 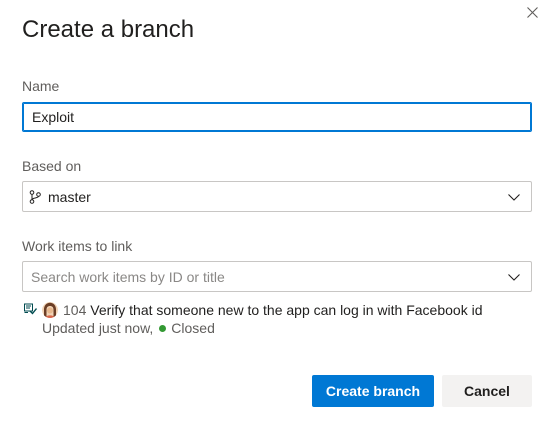 What do you see at coordinates (50, 310) in the screenshot?
I see `avatar` at bounding box center [50, 310].